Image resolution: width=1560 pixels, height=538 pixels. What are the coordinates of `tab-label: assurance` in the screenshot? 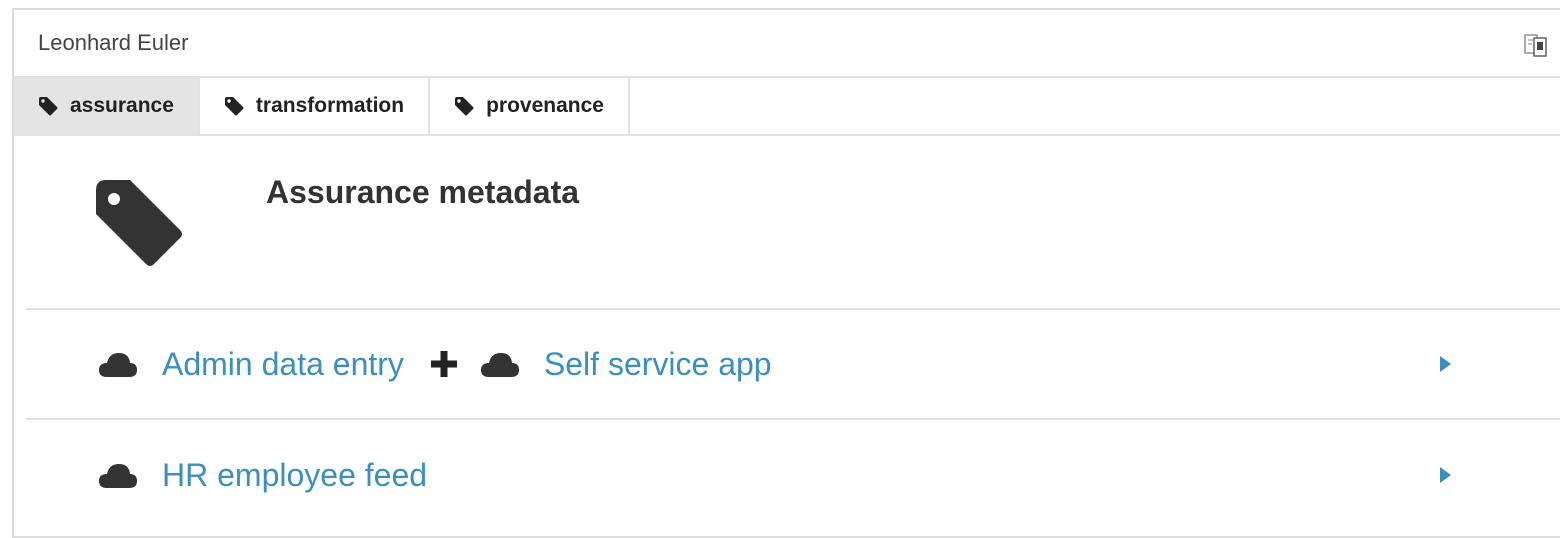 It's located at (122, 105).